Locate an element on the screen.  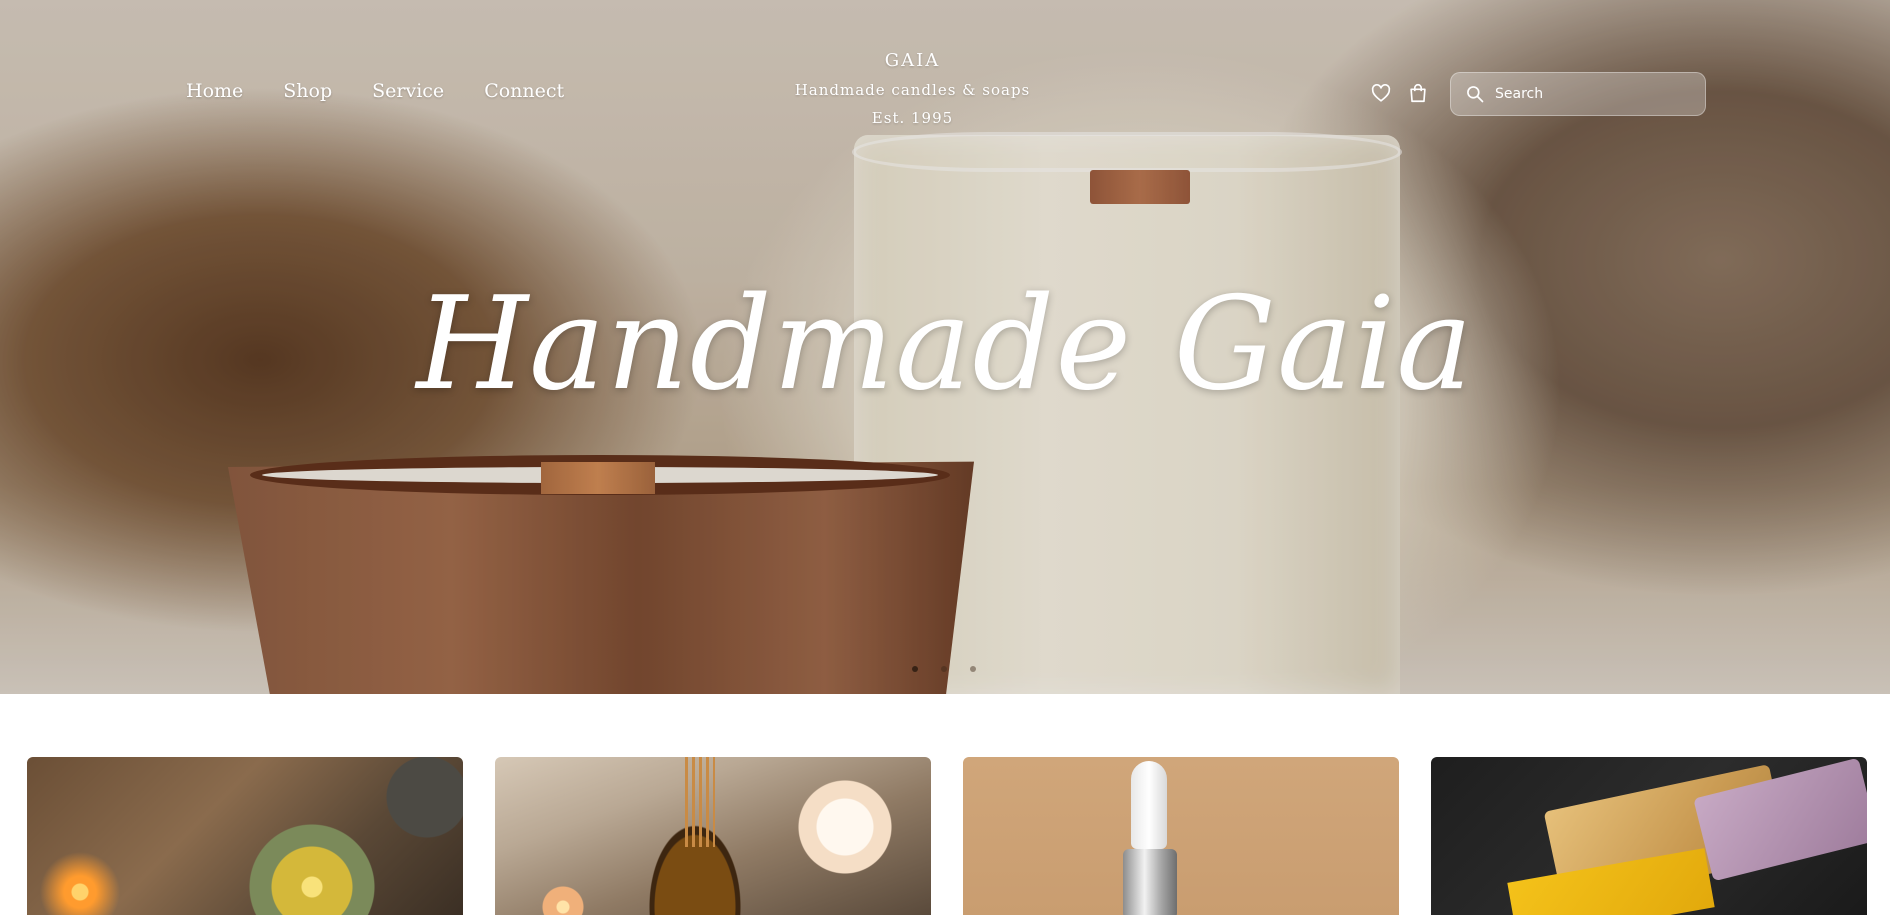
brand-tagline: Handmade candles & soaps is located at coordinates (912, 90).